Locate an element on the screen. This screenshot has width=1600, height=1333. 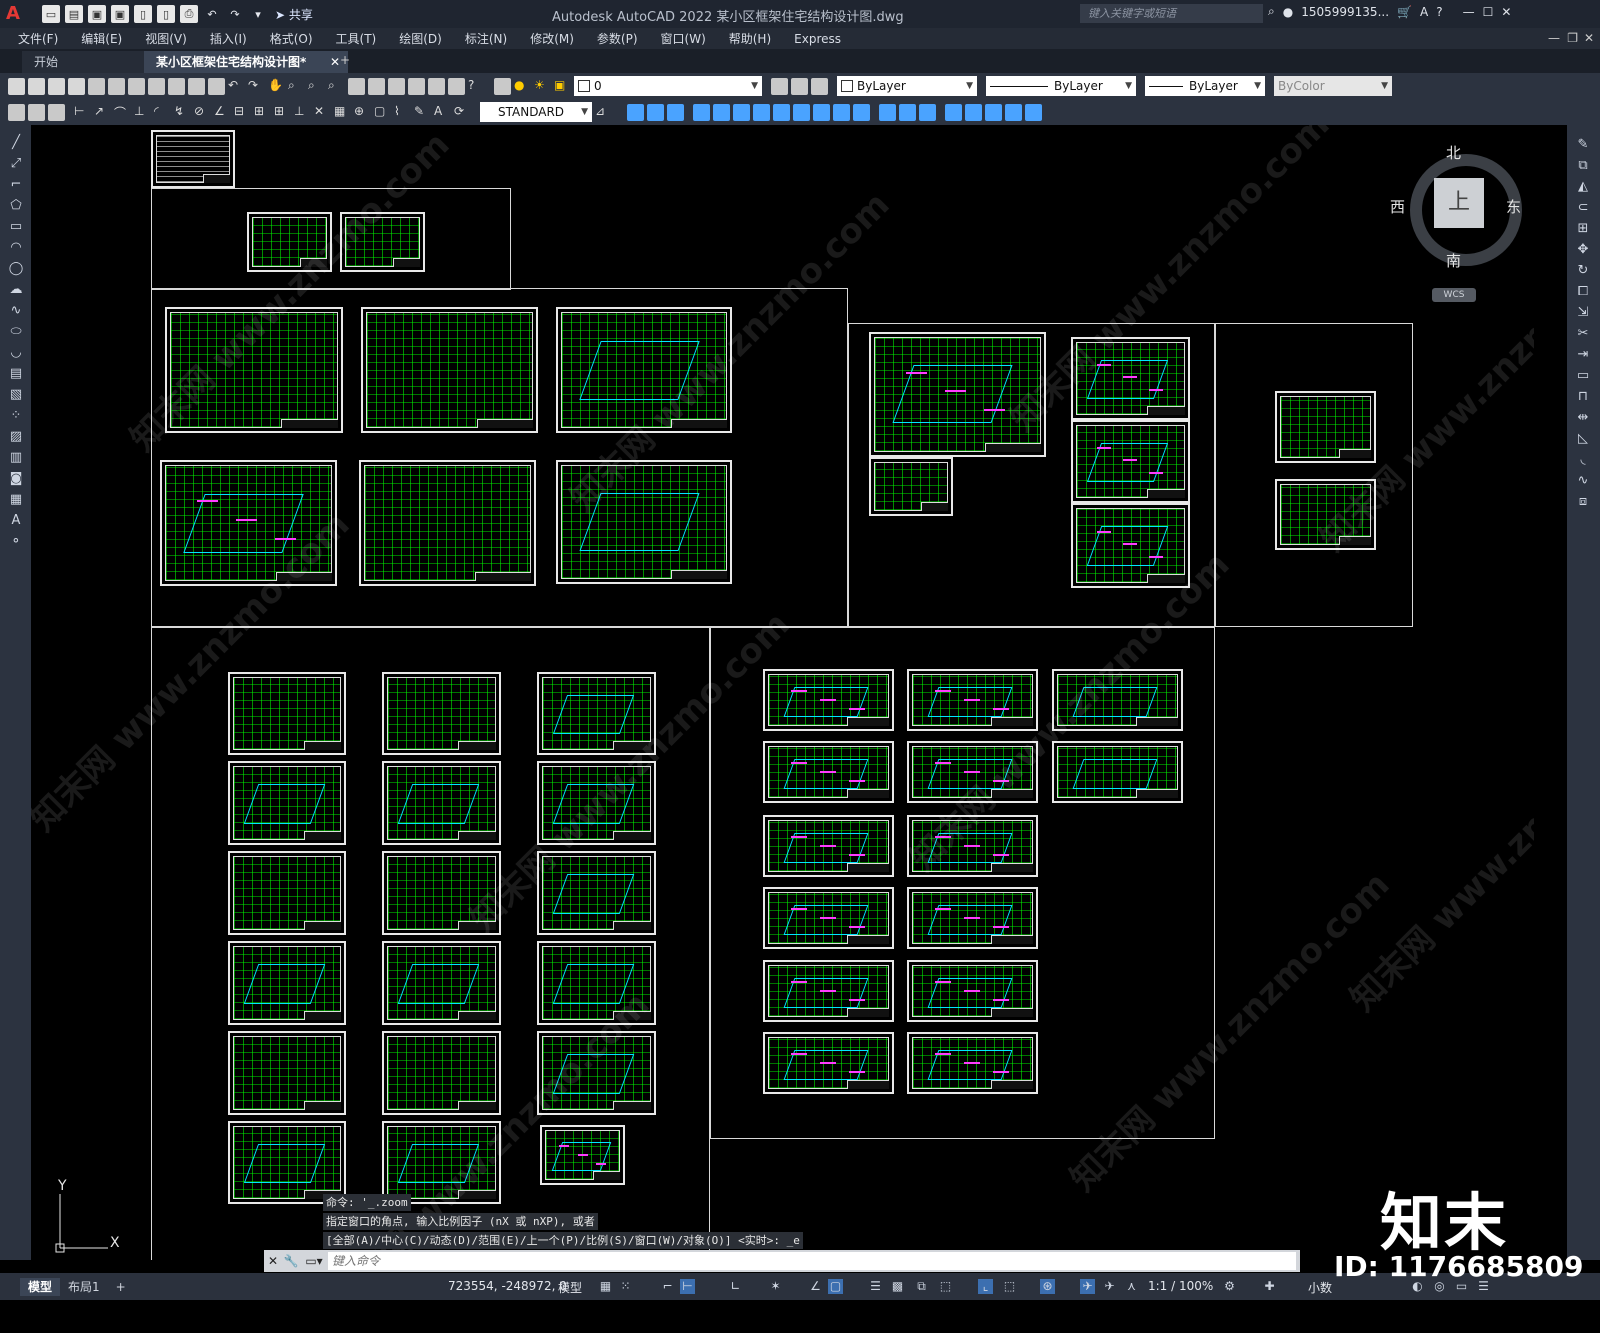
tab-start: 开始 is located at coordinates (91, 62).